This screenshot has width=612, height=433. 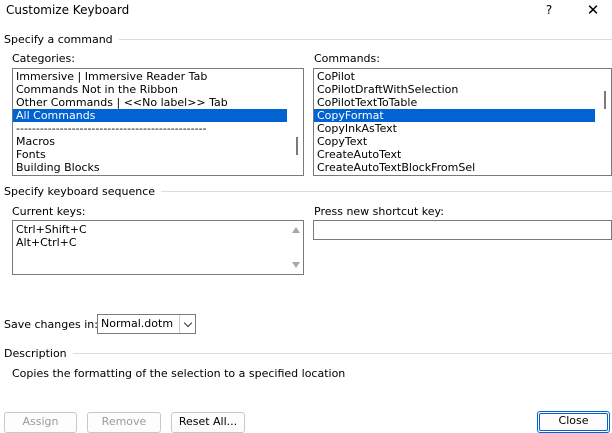 What do you see at coordinates (296, 247) in the screenshot?
I see `current-keys-scrollbar` at bounding box center [296, 247].